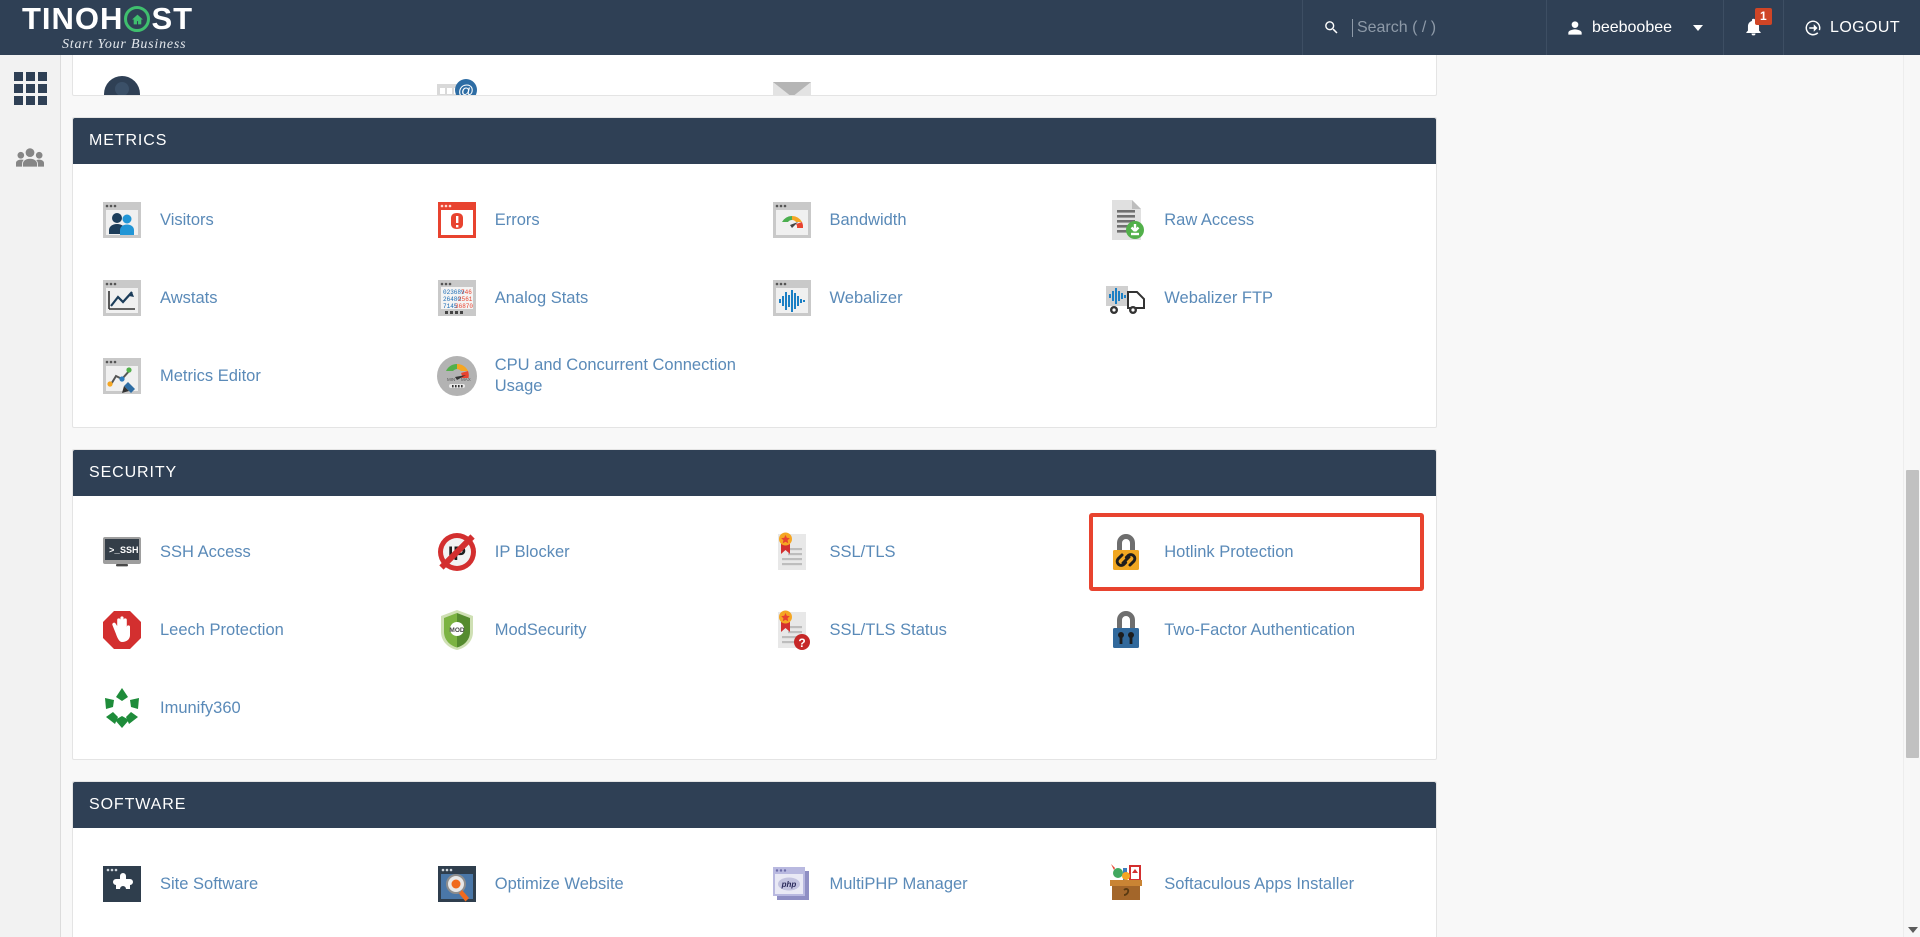 This screenshot has height=937, width=1920. Describe the element at coordinates (1912, 614) in the screenshot. I see `scrollbar-thumb` at that location.